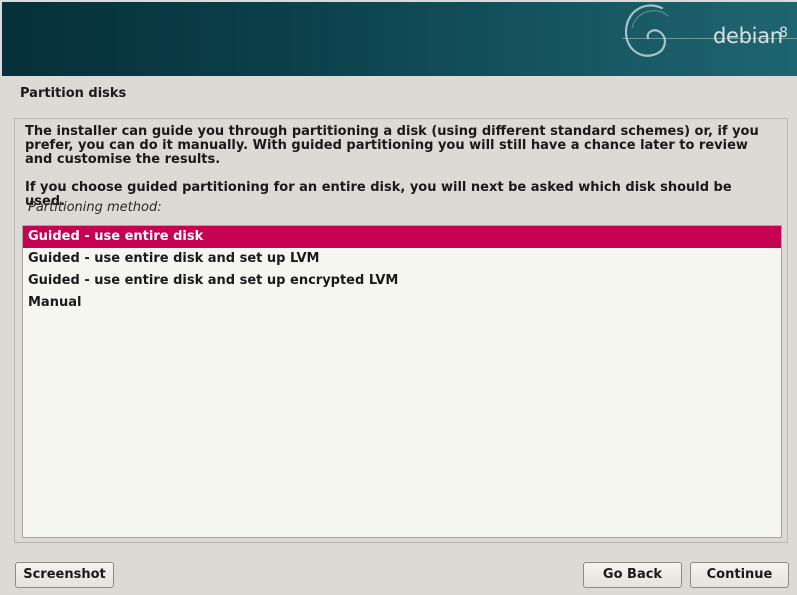  Describe the element at coordinates (402, 303) in the screenshot. I see `option-manual: Manual` at that location.